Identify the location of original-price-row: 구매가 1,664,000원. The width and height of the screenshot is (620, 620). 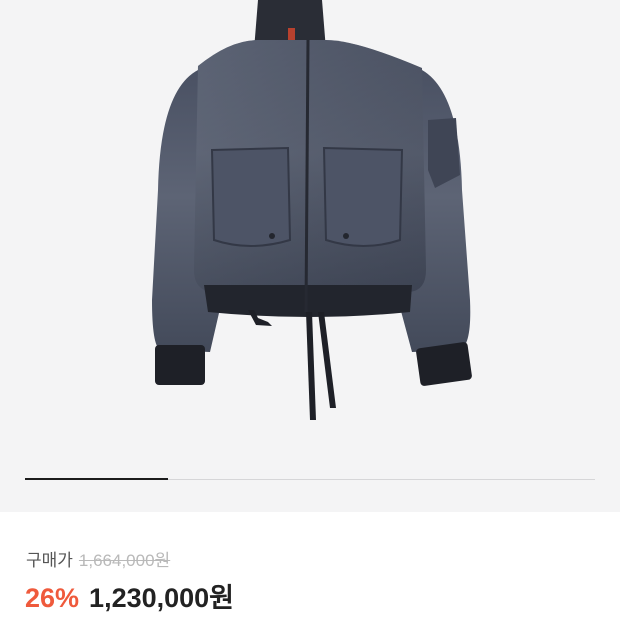
(98, 558).